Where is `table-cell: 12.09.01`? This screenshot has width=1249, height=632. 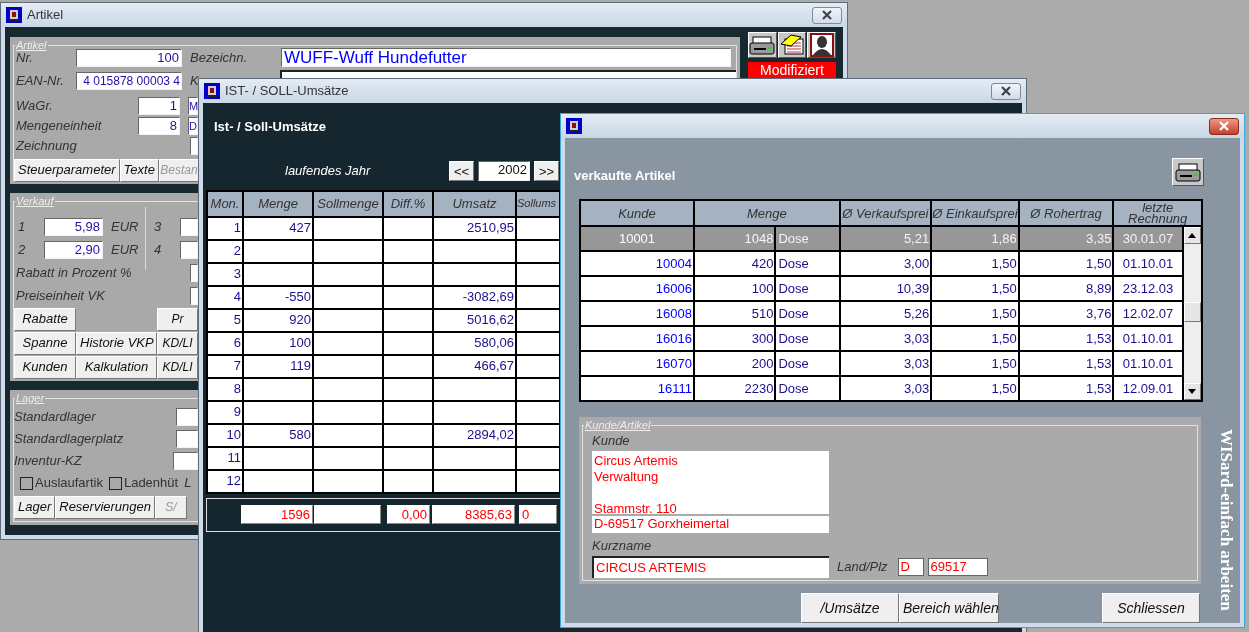 table-cell: 12.09.01 is located at coordinates (1148, 388).